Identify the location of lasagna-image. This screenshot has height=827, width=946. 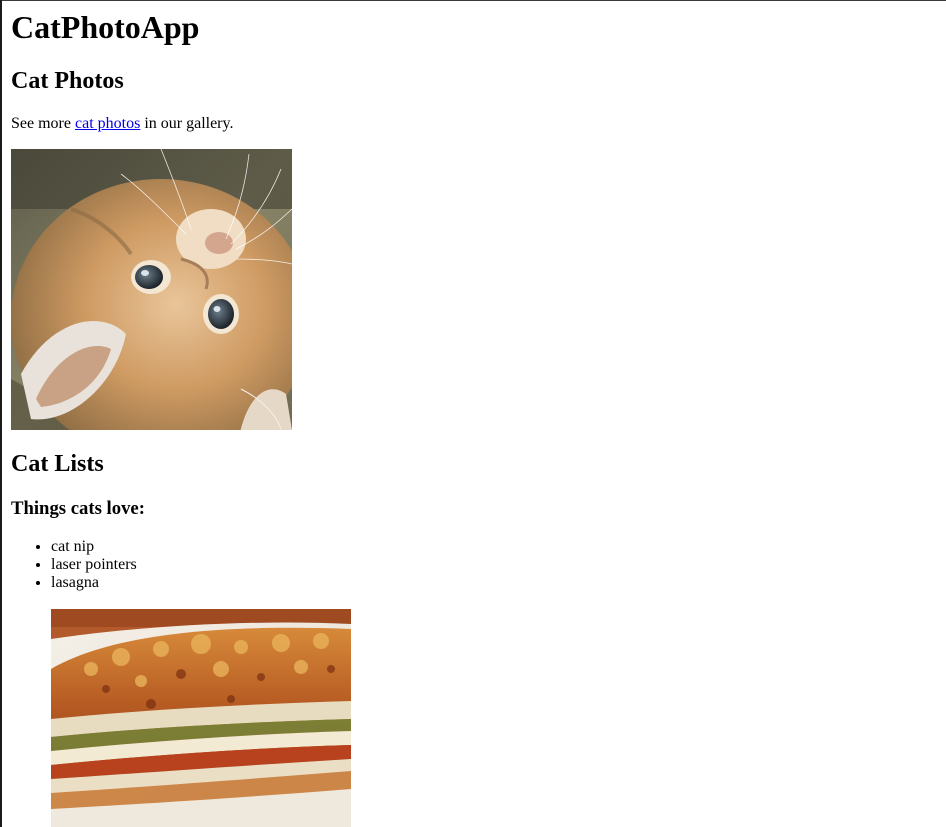
(201, 718).